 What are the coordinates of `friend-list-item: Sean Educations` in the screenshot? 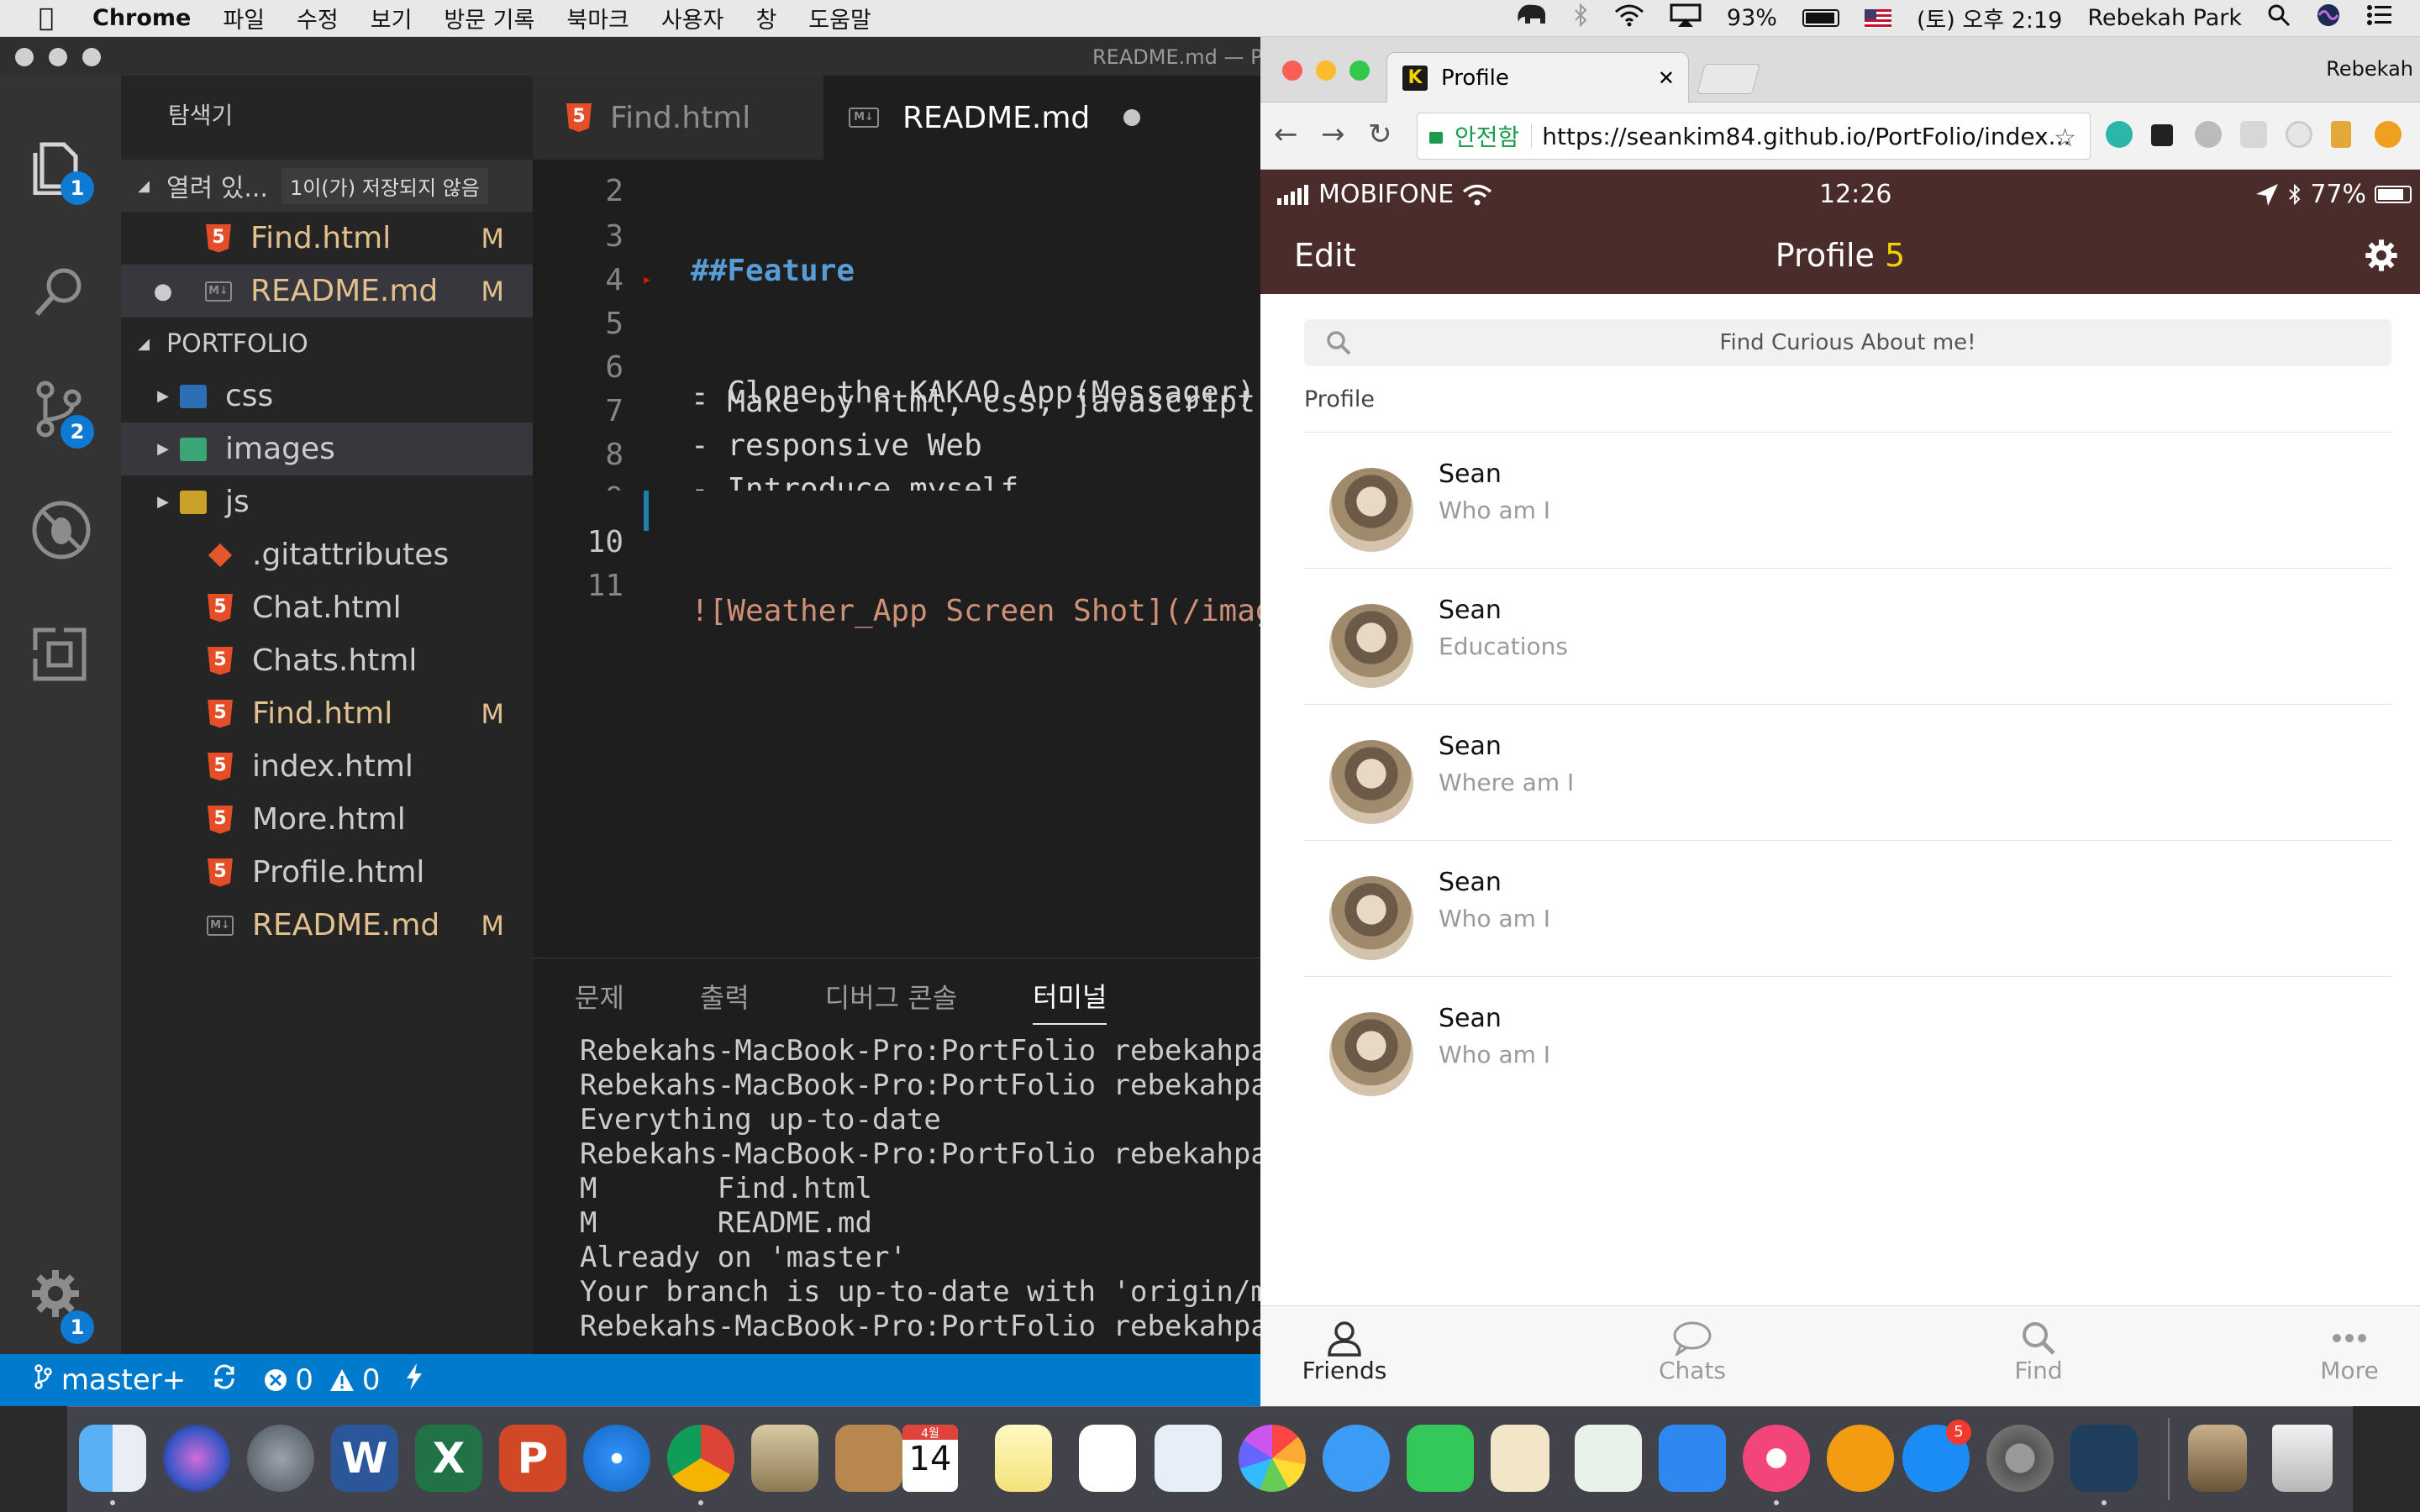 It's located at (1848, 637).